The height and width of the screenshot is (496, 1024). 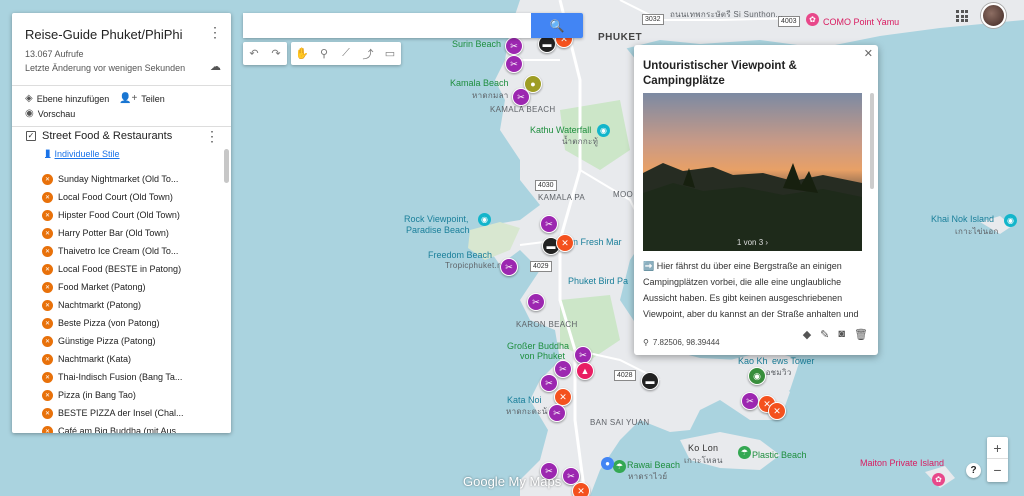 I want to click on poi-label-views-tower: ews Tower, so click(x=793, y=361).